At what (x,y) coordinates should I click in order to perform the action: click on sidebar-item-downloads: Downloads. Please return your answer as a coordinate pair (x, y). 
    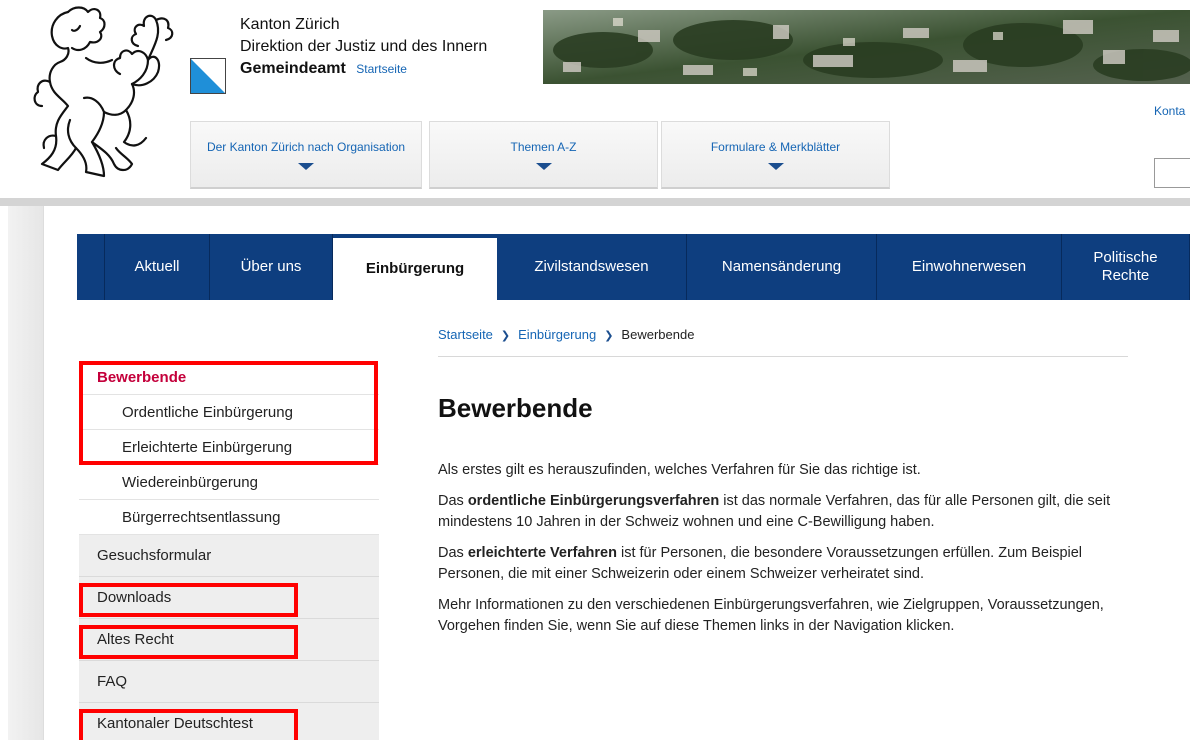
    Looking at the image, I should click on (229, 598).